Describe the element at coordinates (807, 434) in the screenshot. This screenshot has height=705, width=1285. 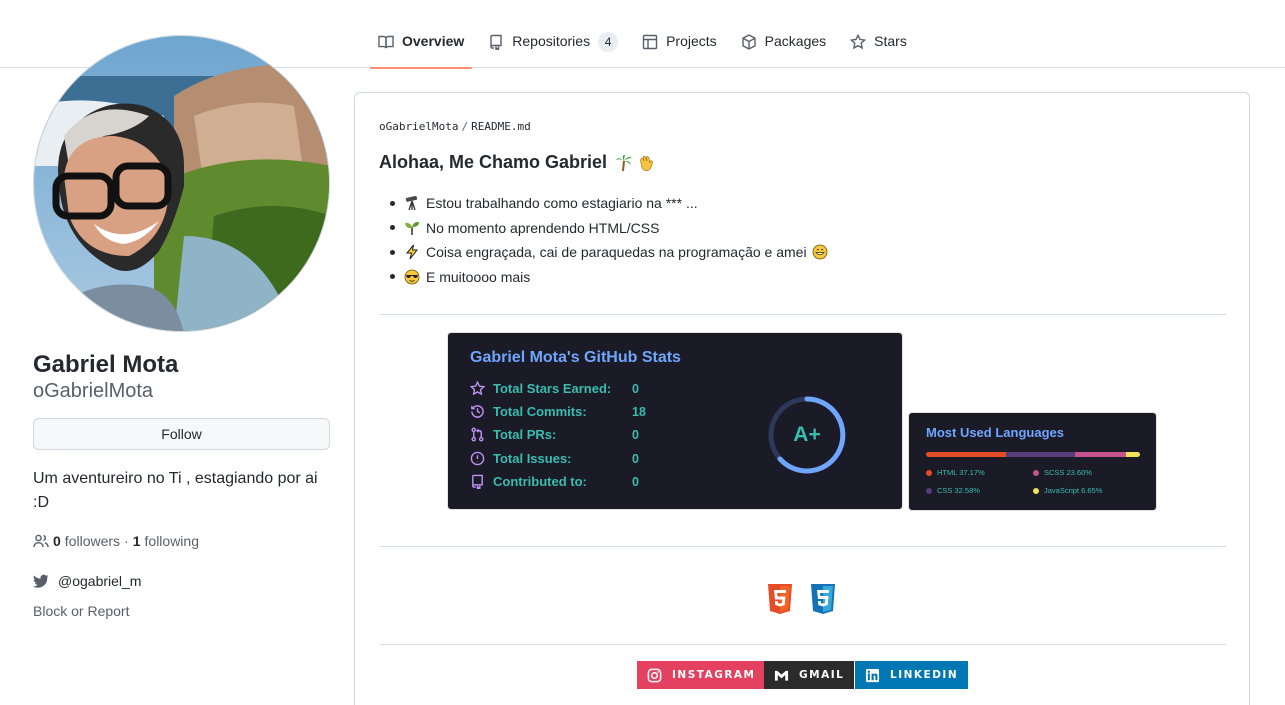
I see `grade-label: A+` at that location.